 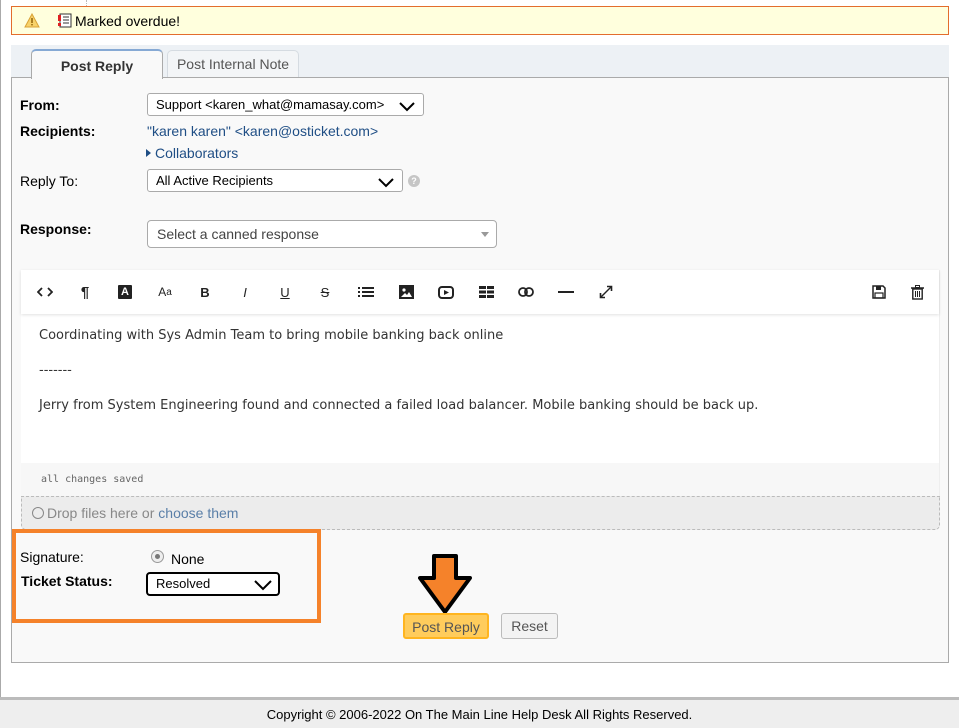 I want to click on page-left-border, so click(x=0, y=348).